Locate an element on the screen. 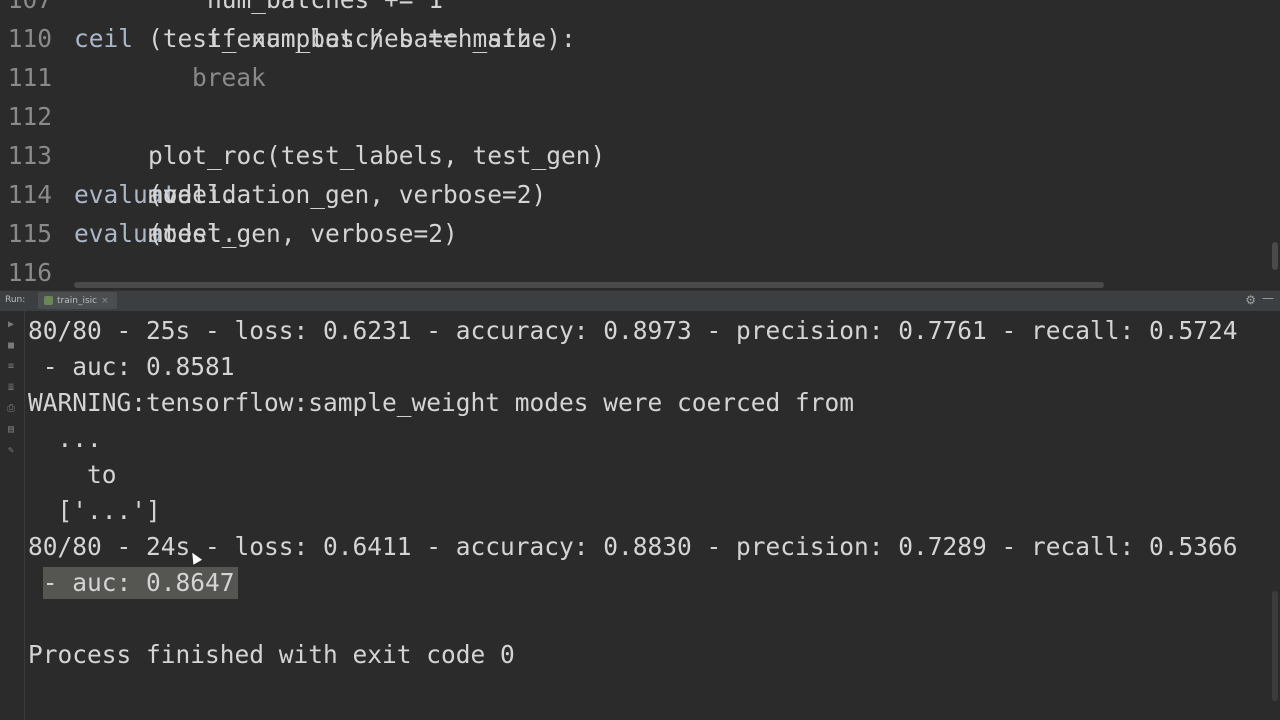 The image size is (1280, 720). console-vertical-scrollbar is located at coordinates (1275, 646).